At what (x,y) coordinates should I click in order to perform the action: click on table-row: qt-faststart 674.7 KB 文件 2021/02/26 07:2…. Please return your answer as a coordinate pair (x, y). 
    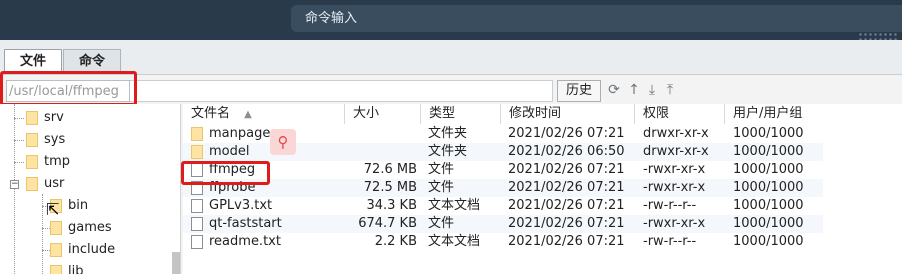
    Looking at the image, I should click on (503, 224).